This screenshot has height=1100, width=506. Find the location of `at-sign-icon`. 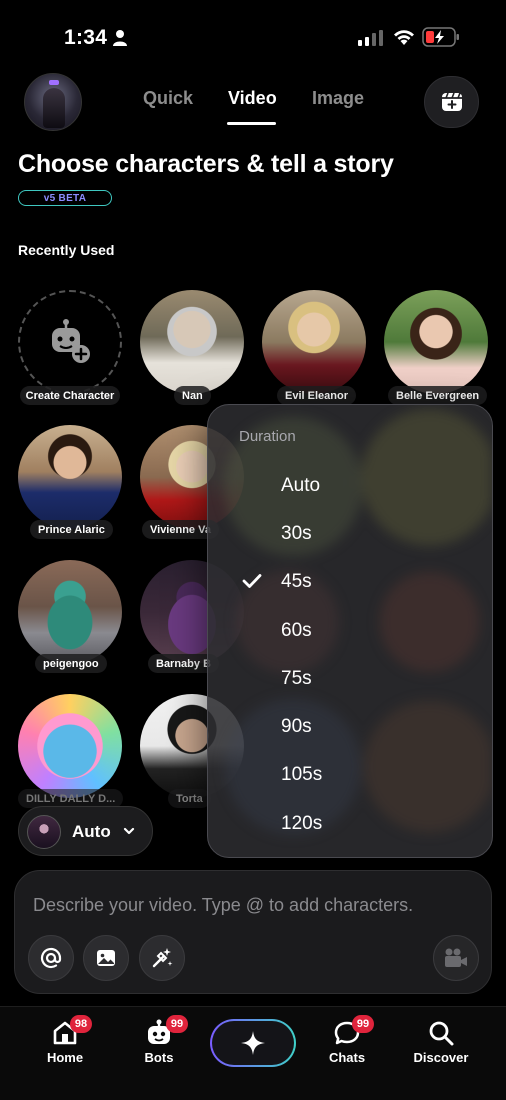

at-sign-icon is located at coordinates (51, 958).